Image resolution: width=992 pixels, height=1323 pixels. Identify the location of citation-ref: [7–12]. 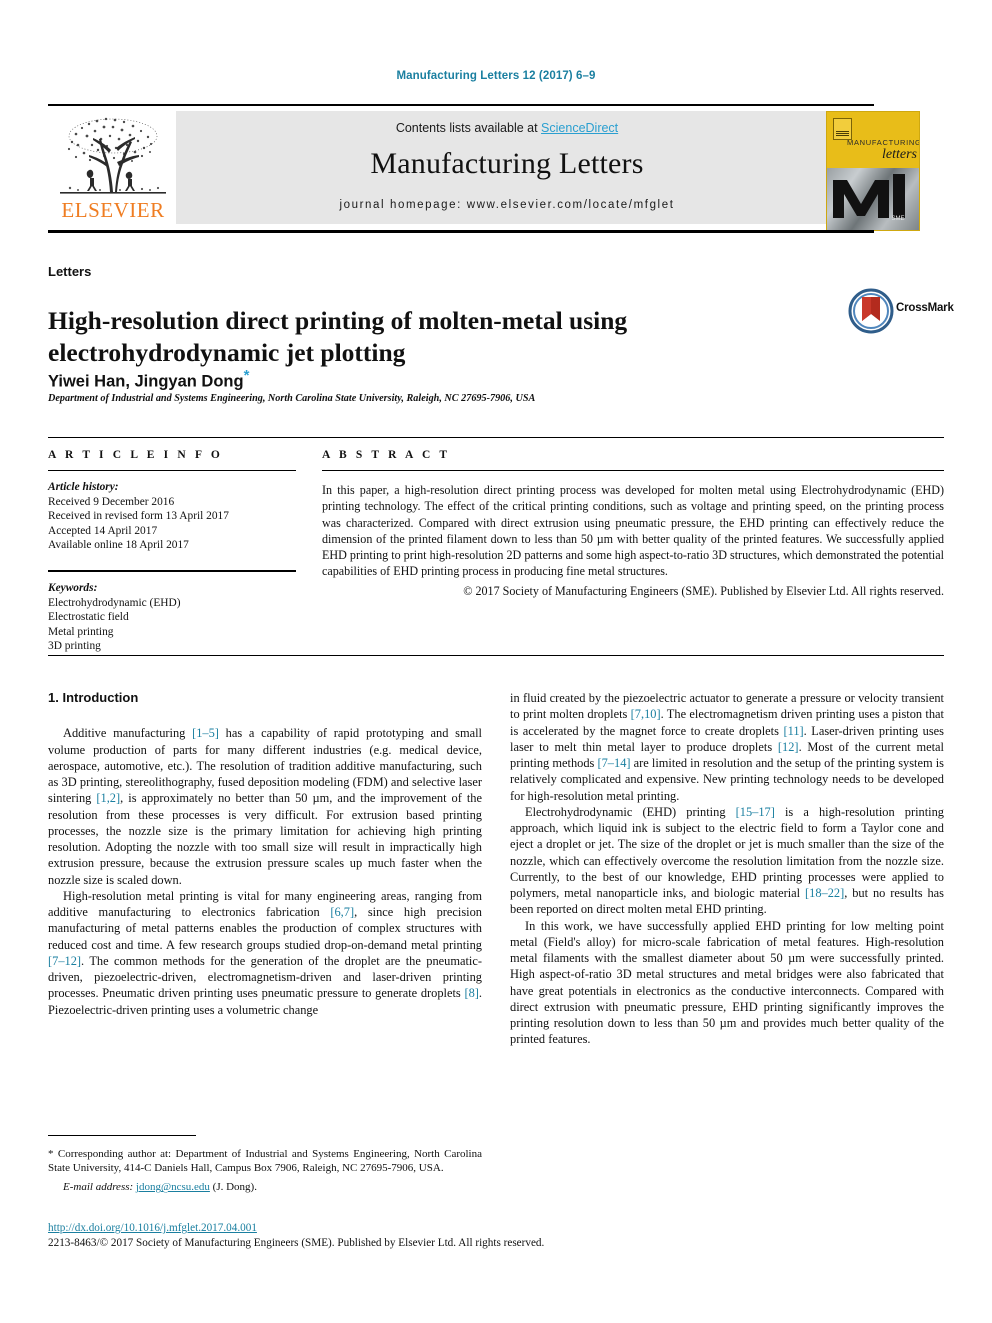
(64, 961).